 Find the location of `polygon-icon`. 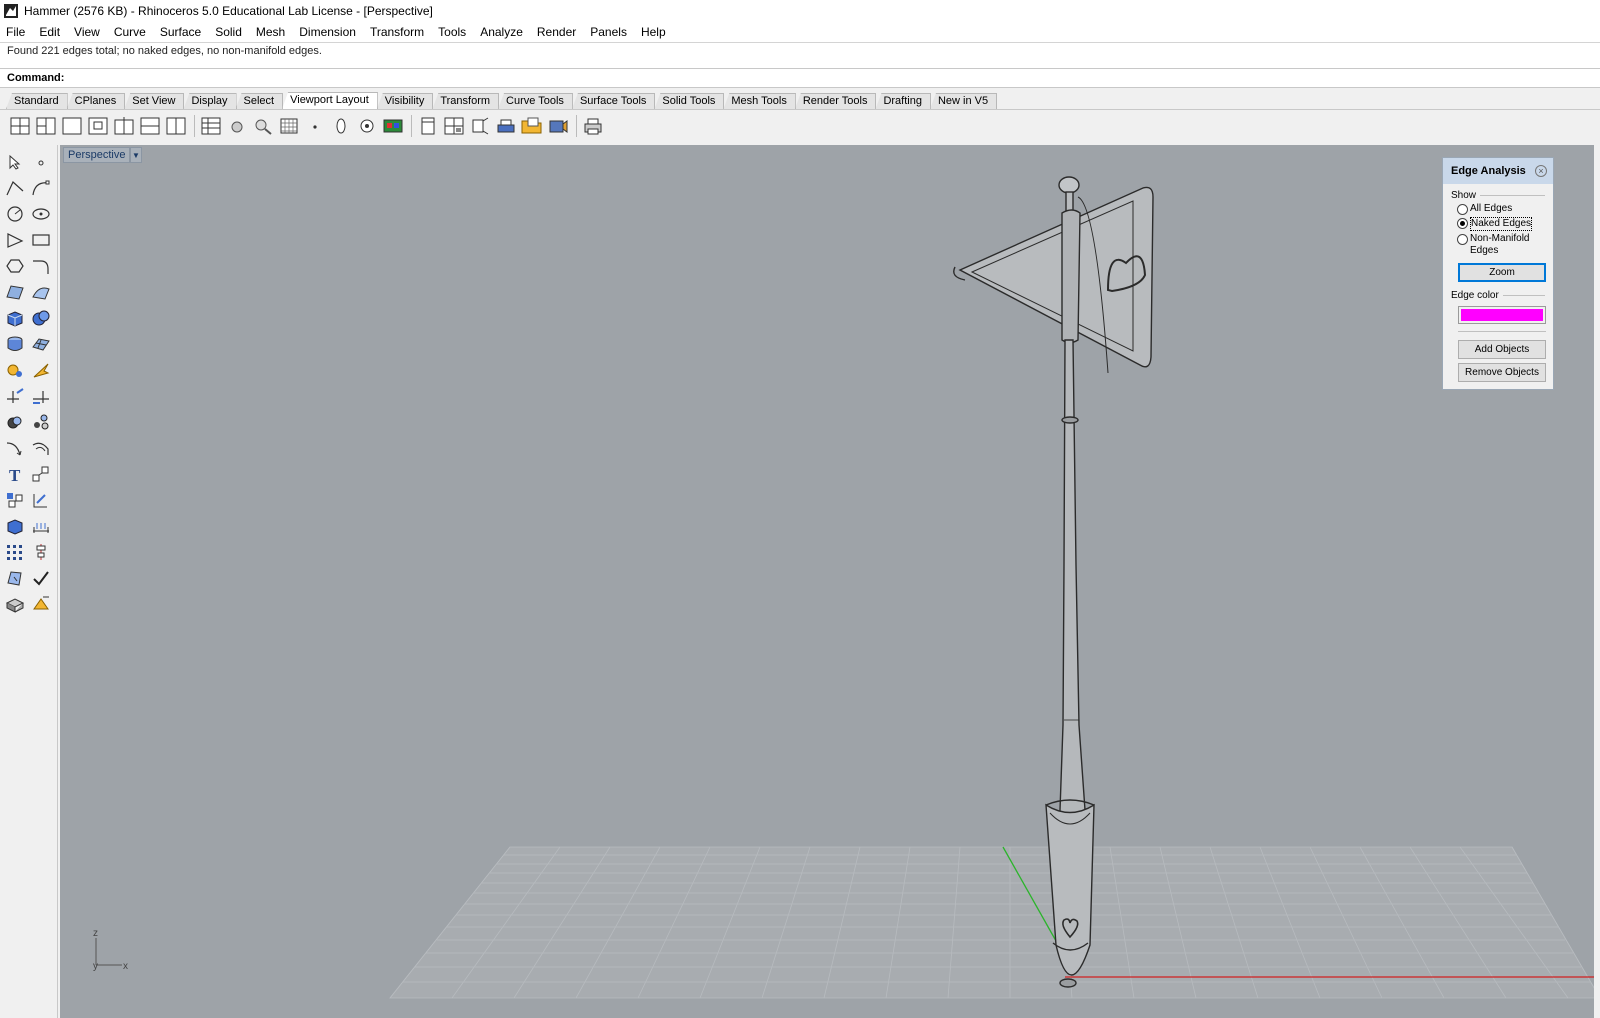

polygon-icon is located at coordinates (15, 266).